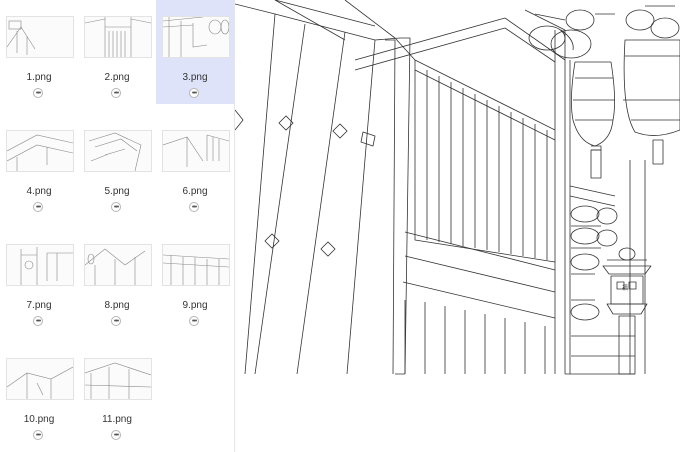 This screenshot has height=452, width=680. I want to click on thumbnail-item: 9.png •••, so click(195, 280).